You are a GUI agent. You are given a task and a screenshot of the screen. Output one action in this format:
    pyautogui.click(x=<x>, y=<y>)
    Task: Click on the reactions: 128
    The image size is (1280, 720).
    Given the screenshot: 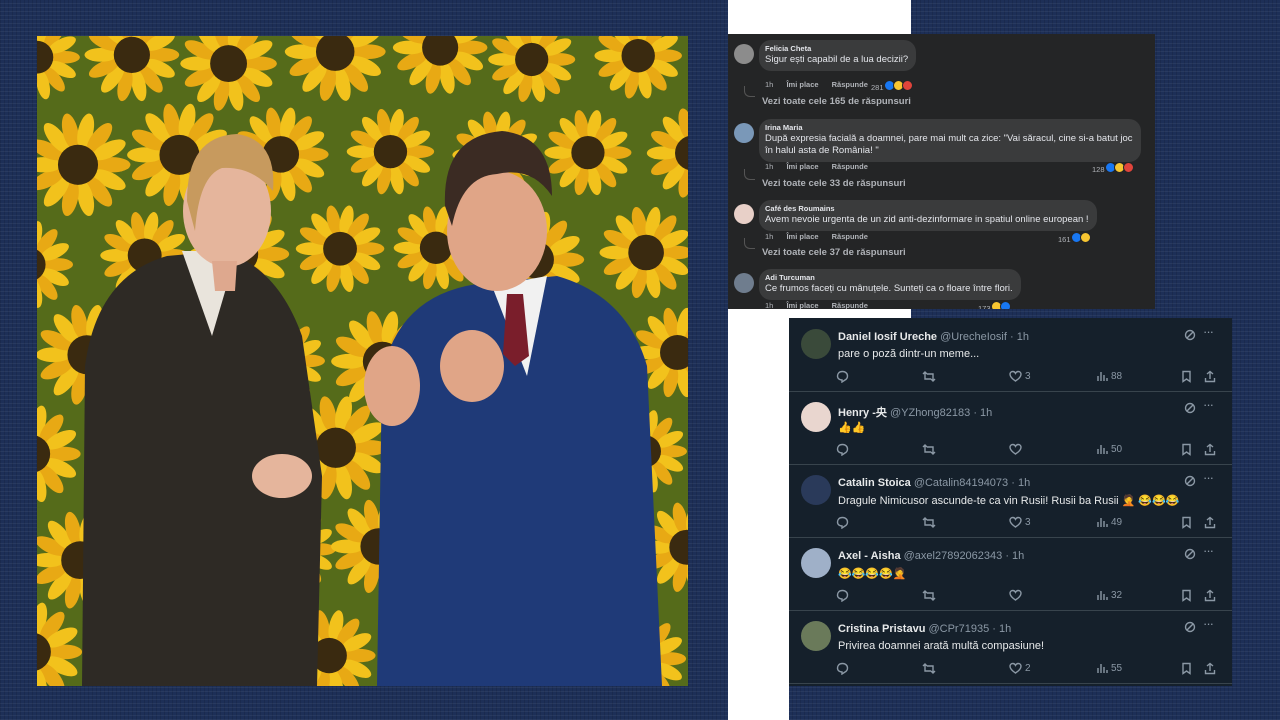 What is the action you would take?
    pyautogui.click(x=1113, y=168)
    